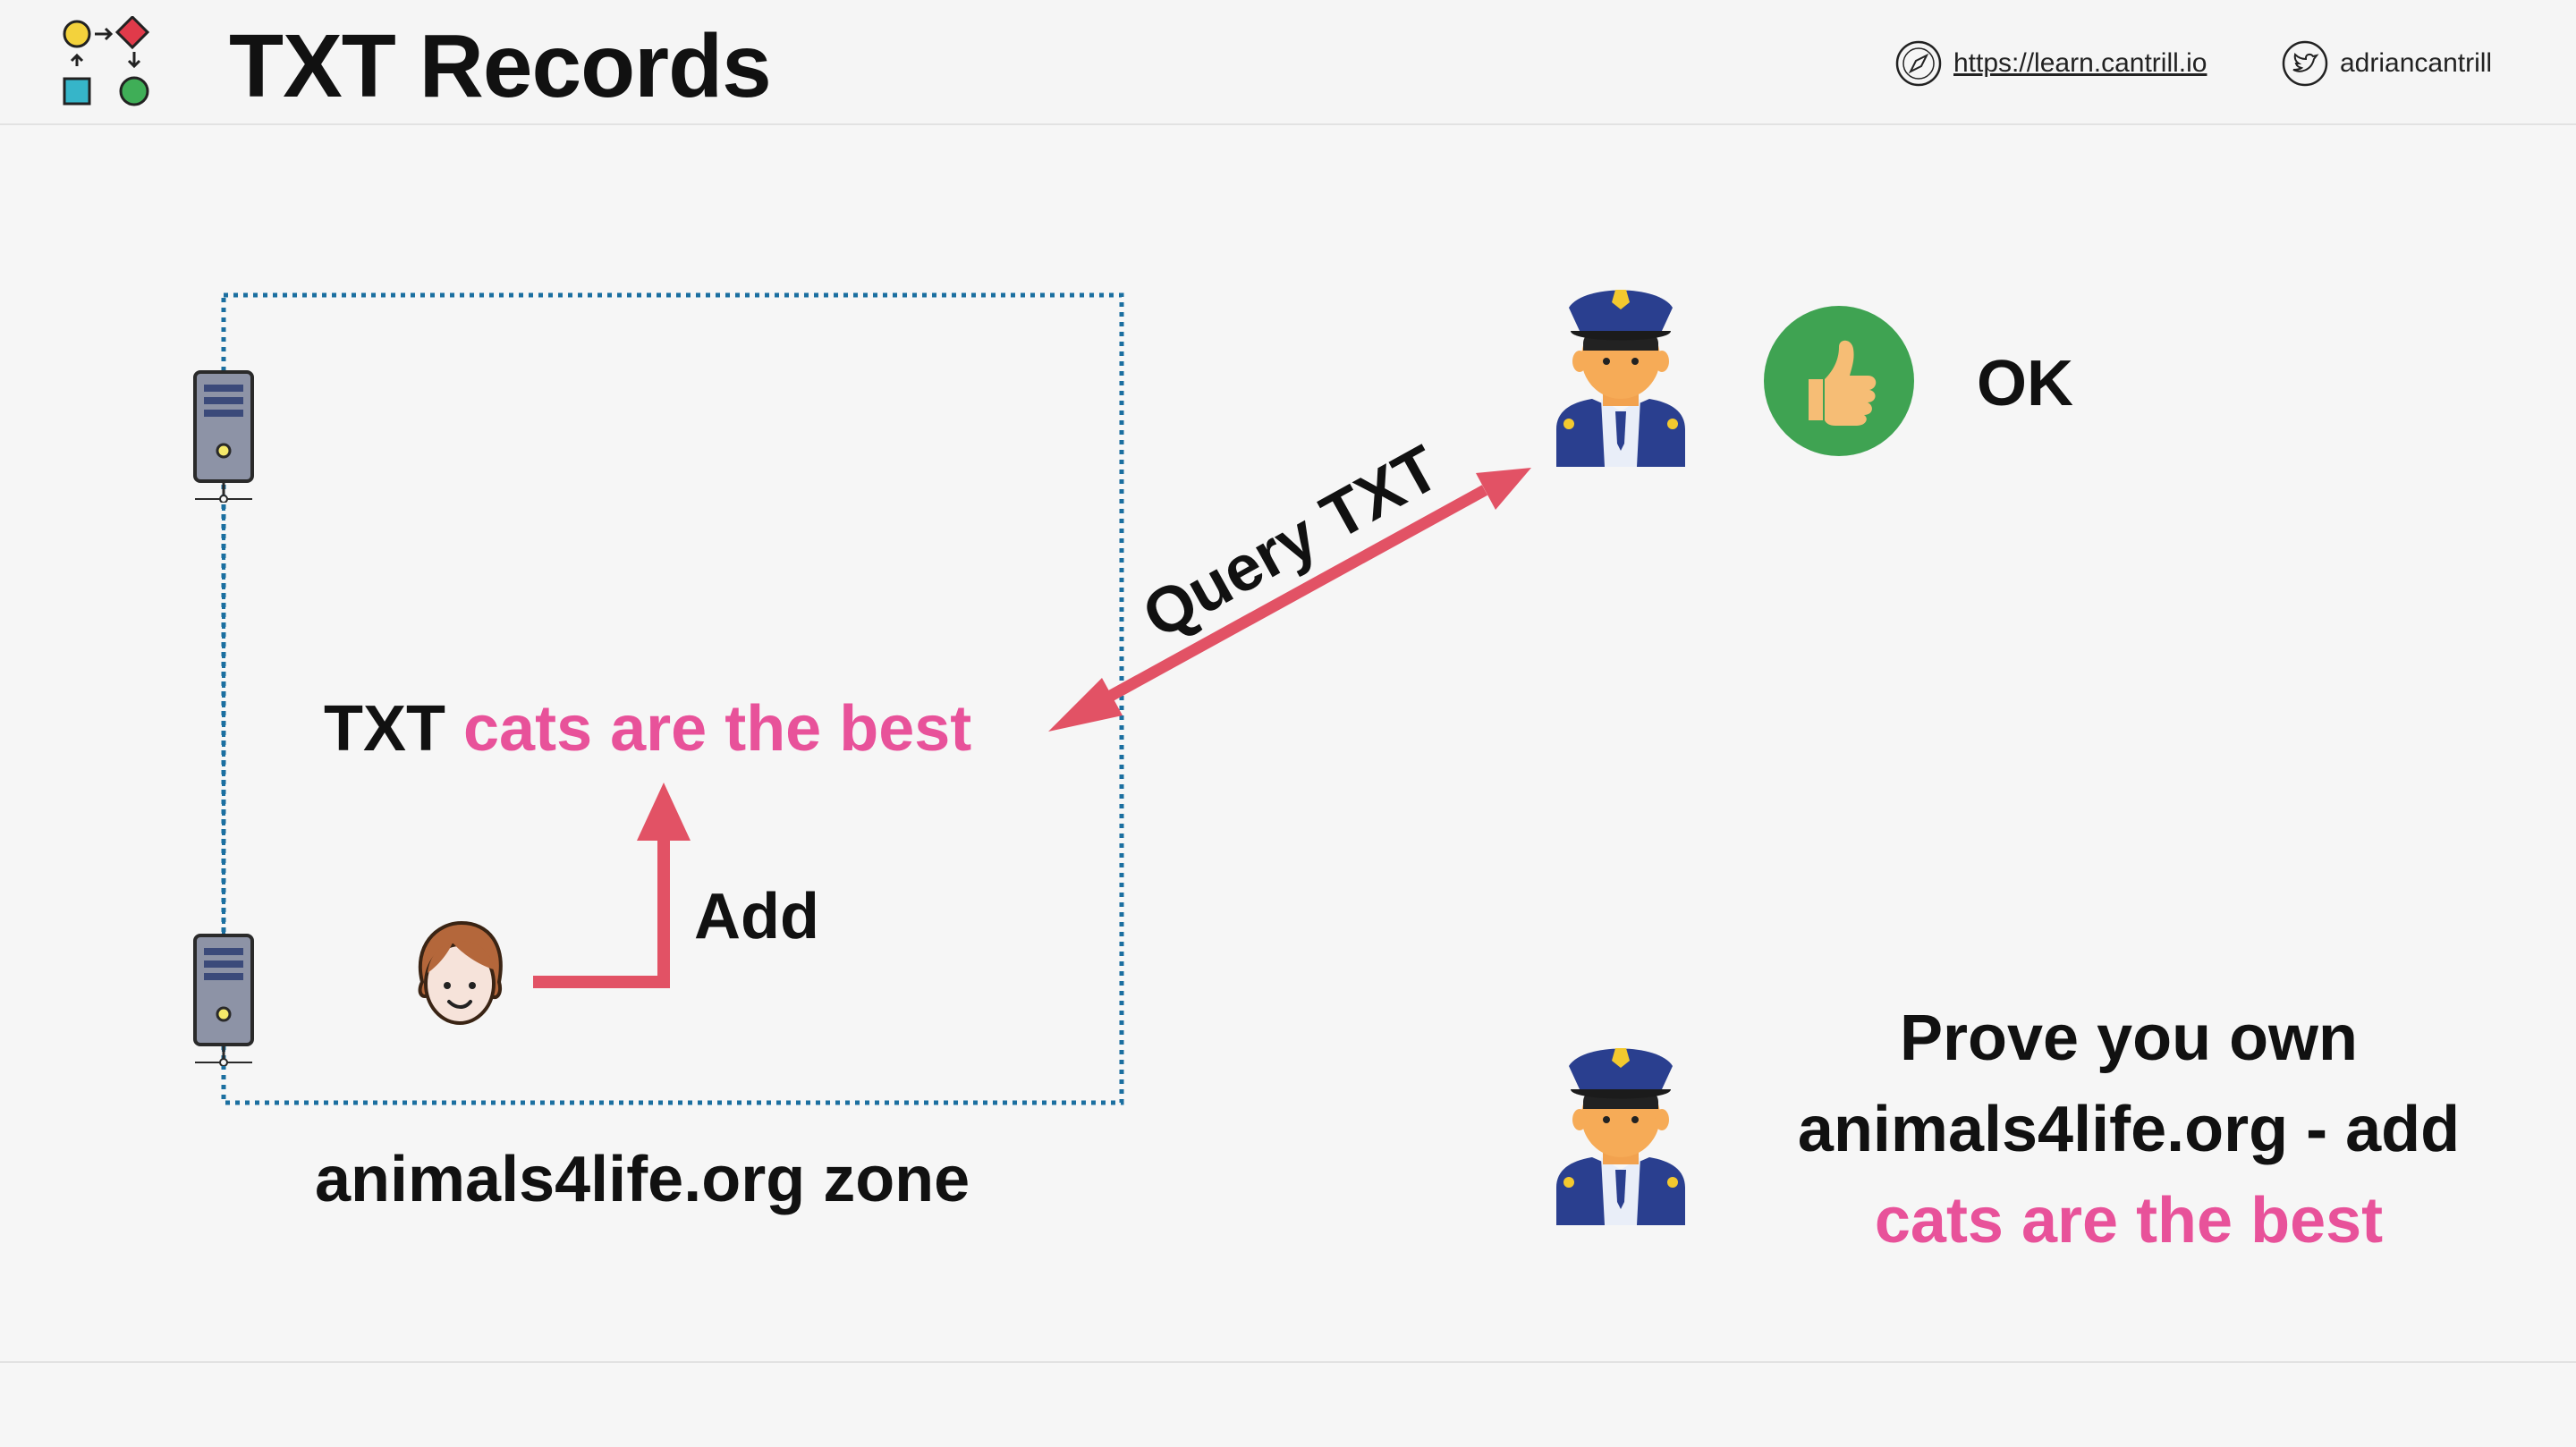  I want to click on zone-label: animals4life.org zone, so click(642, 1179).